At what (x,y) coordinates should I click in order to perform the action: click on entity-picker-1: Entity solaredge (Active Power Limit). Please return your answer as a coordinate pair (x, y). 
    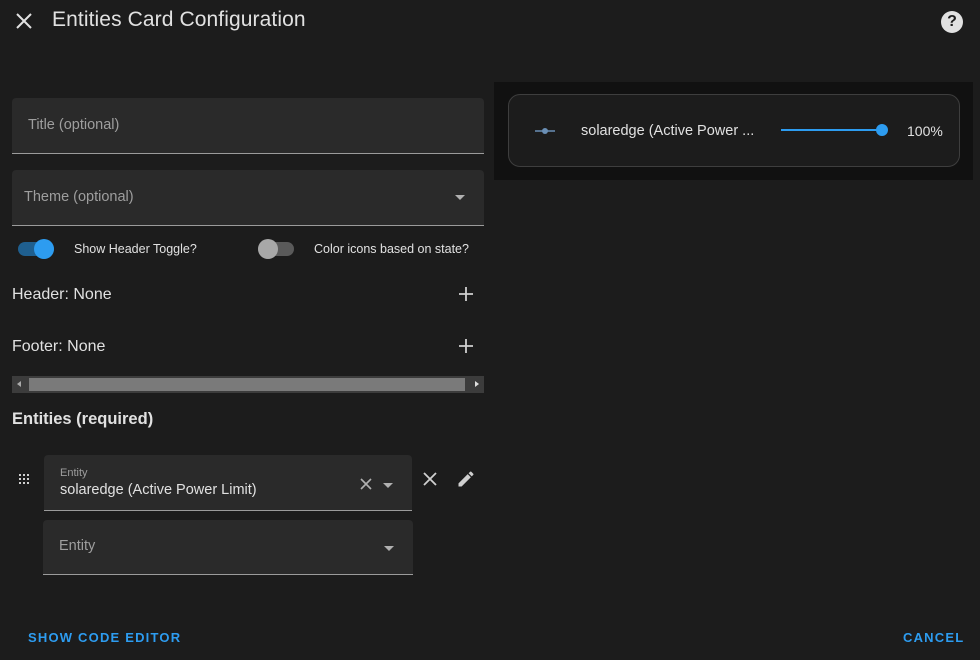
    Looking at the image, I should click on (228, 483).